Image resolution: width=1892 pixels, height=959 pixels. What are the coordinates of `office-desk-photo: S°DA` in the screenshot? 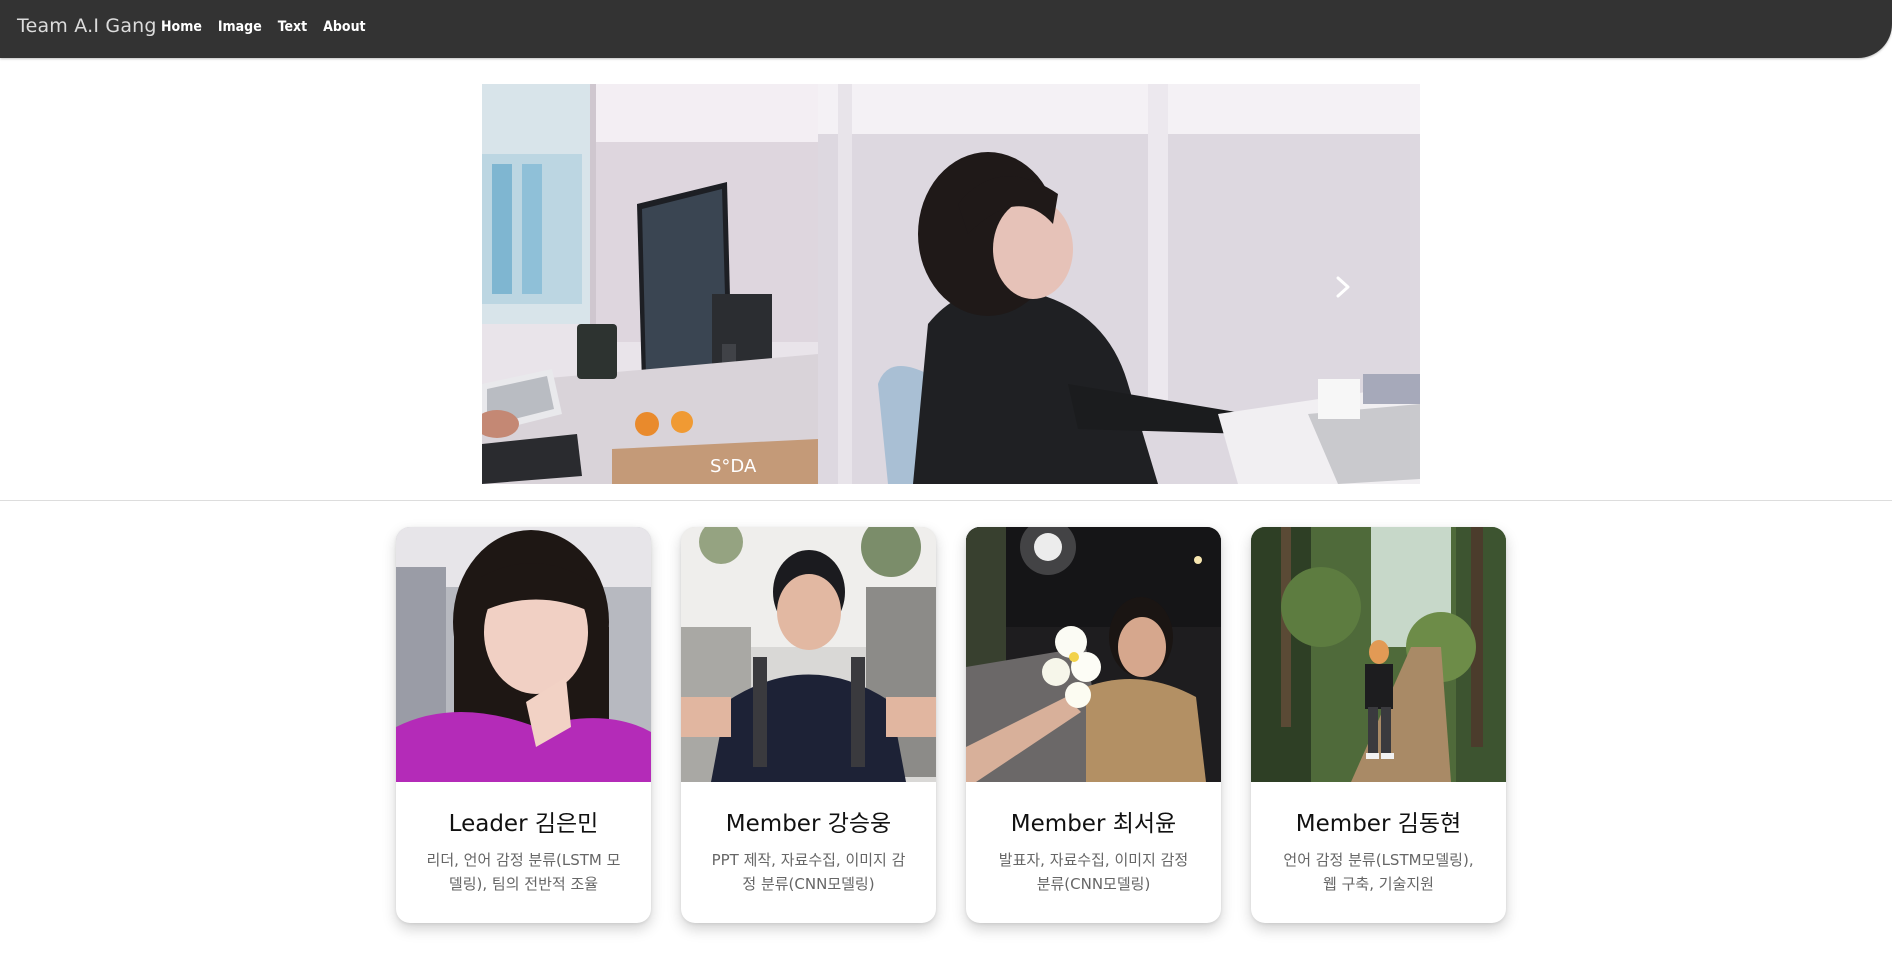 It's located at (650, 284).